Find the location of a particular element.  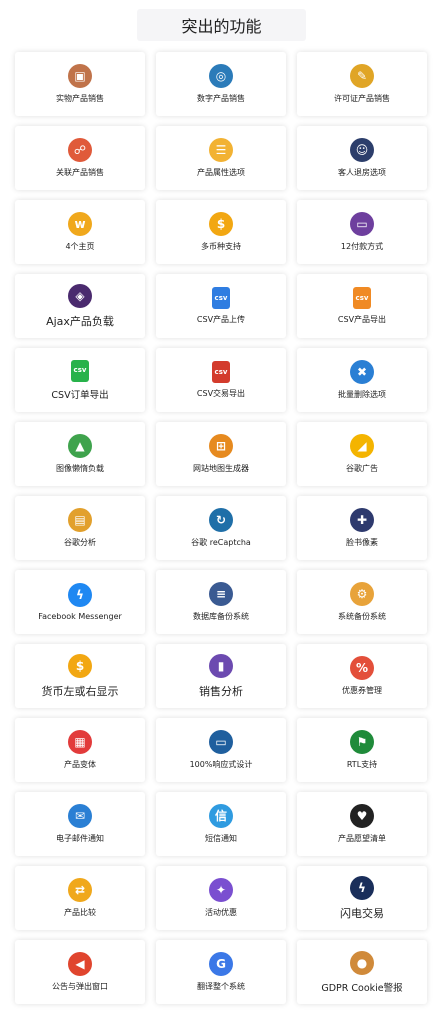

feature-card: ϟ Facebook Messenger is located at coordinates (80, 602).